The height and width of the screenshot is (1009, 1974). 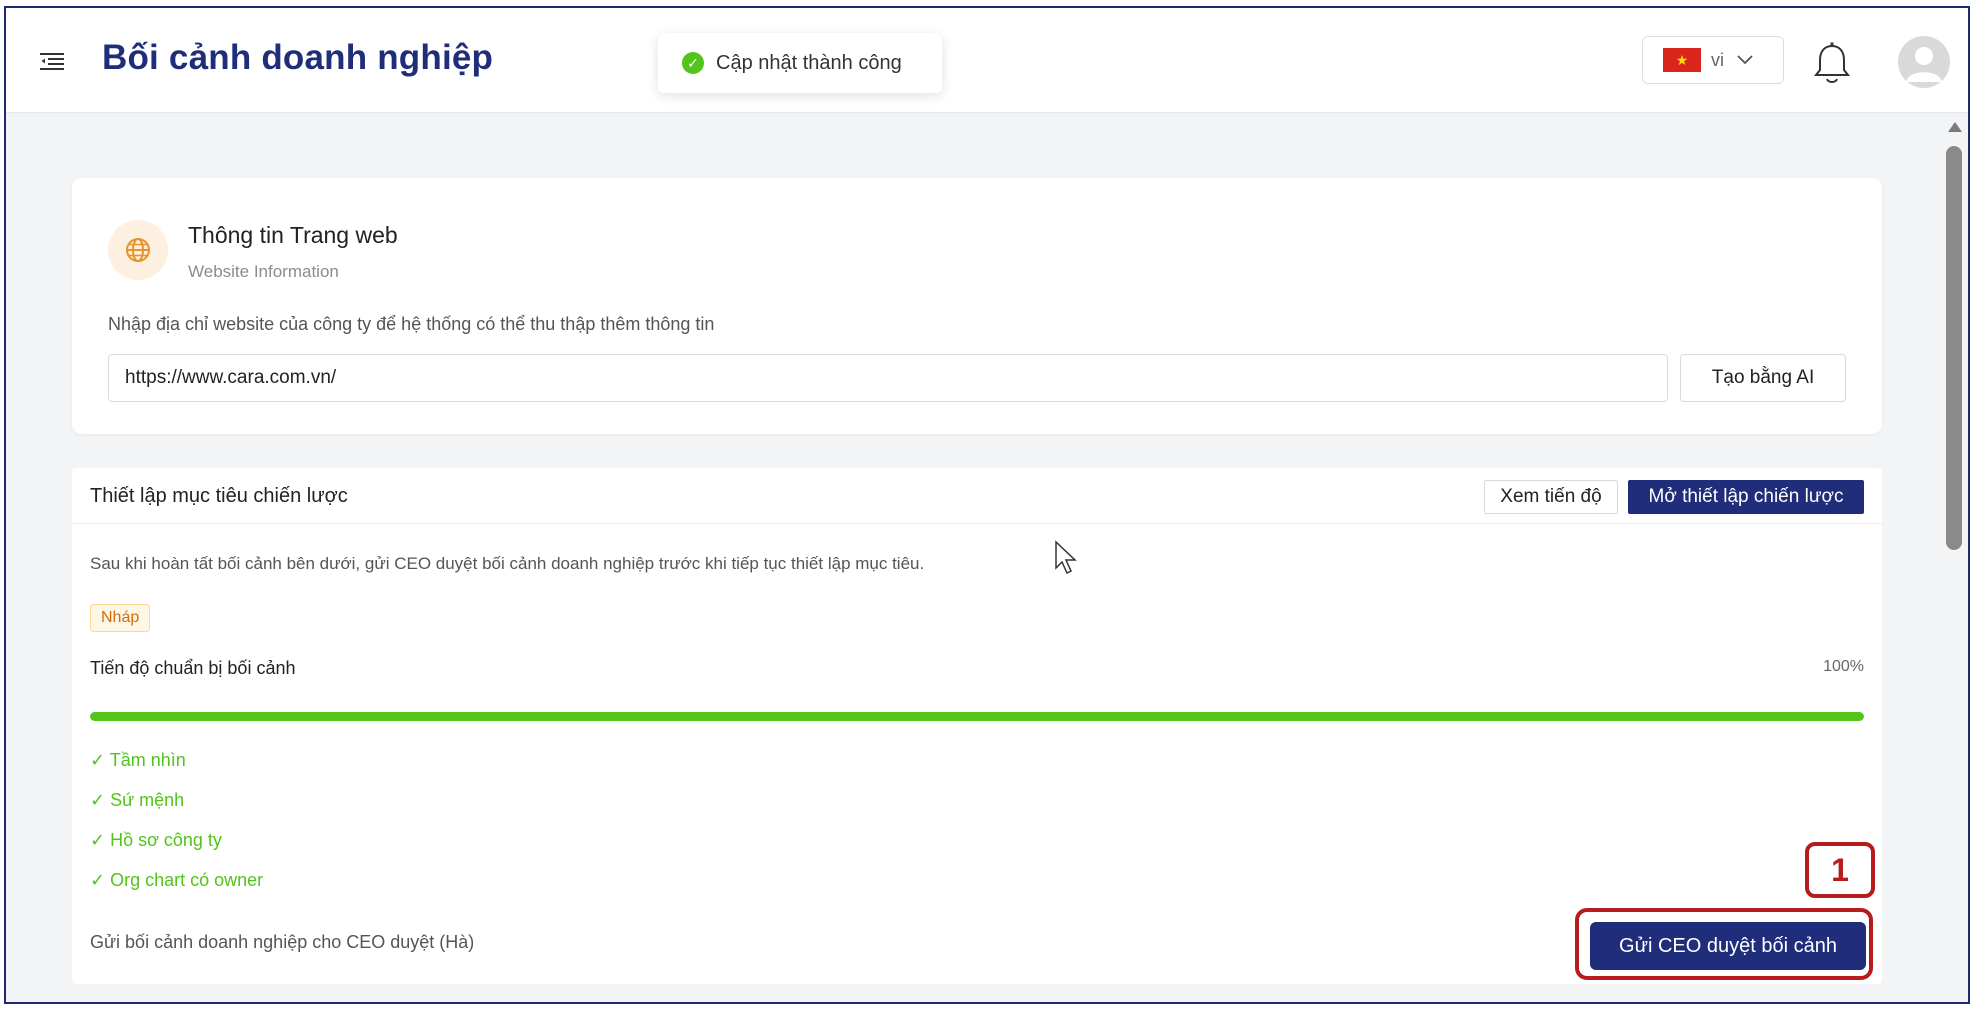 What do you see at coordinates (263, 271) in the screenshot?
I see `website-card-subtitle: Website Information` at bounding box center [263, 271].